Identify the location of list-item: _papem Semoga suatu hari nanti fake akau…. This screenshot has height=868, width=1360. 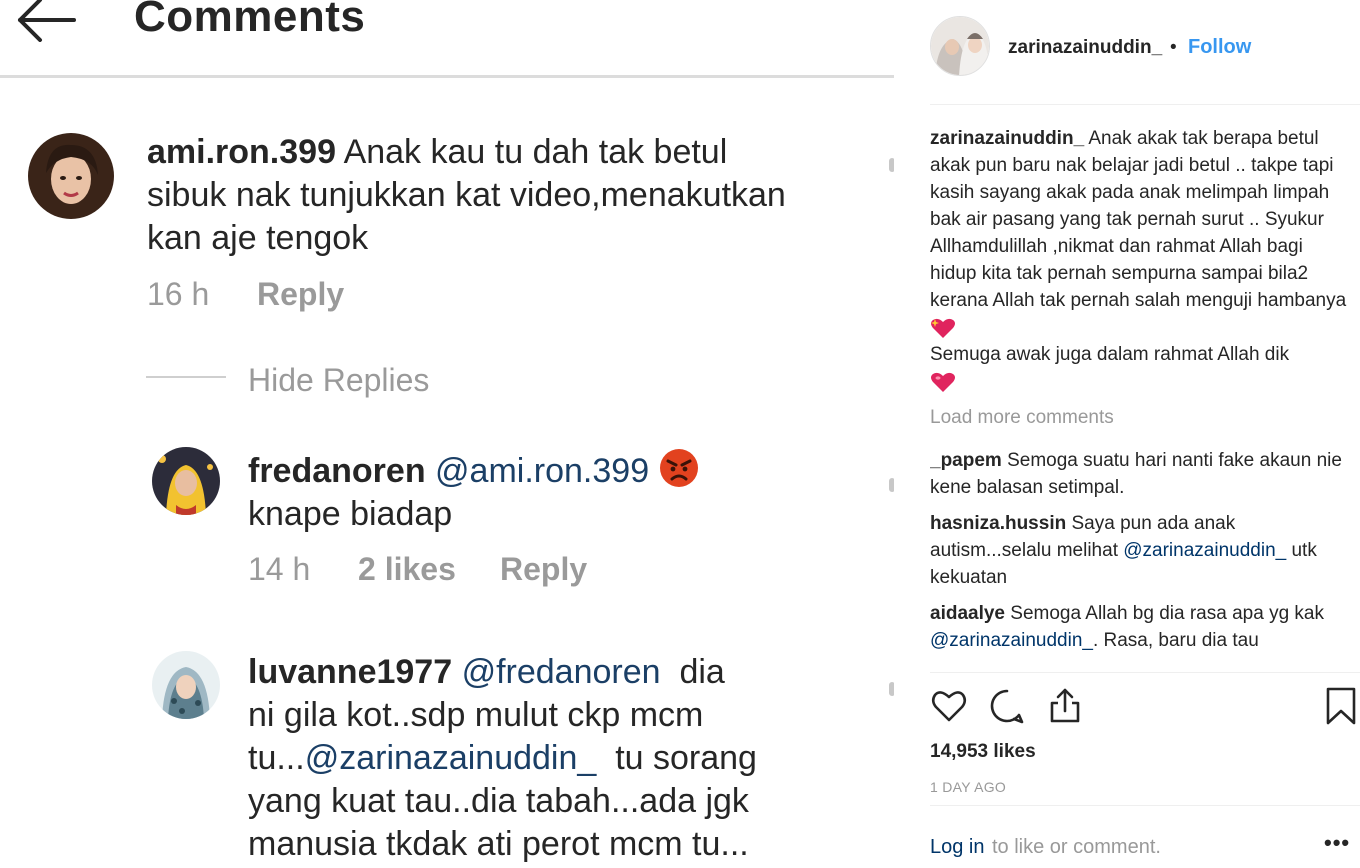
(1140, 474).